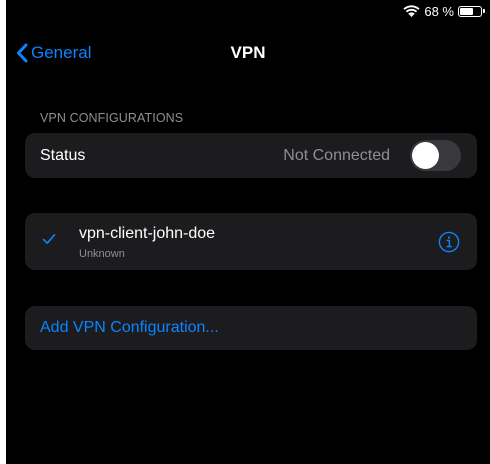  I want to click on status-row: Status Not Connected, so click(251, 155).